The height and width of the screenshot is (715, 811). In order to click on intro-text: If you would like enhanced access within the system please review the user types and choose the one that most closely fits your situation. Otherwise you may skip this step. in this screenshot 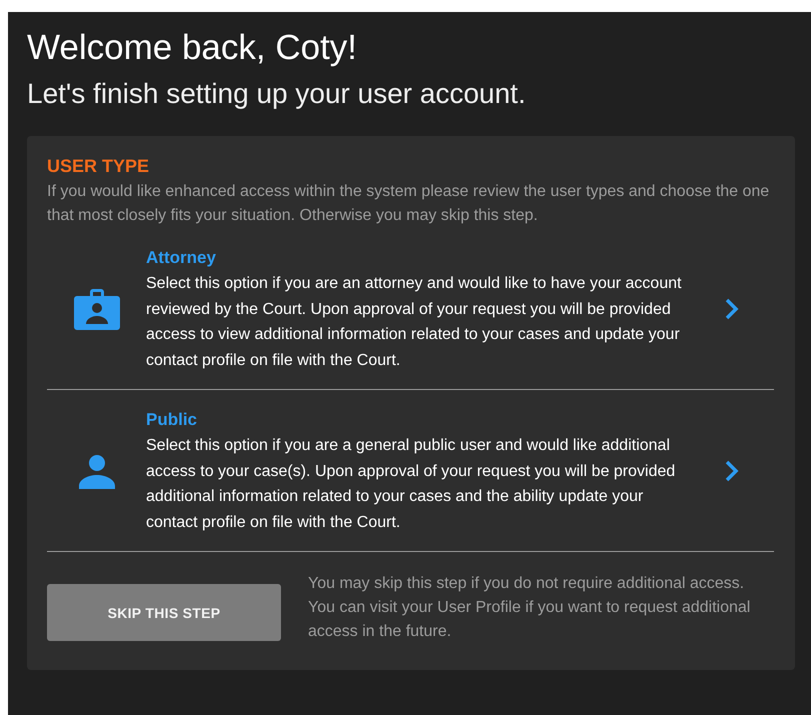, I will do `click(408, 204)`.